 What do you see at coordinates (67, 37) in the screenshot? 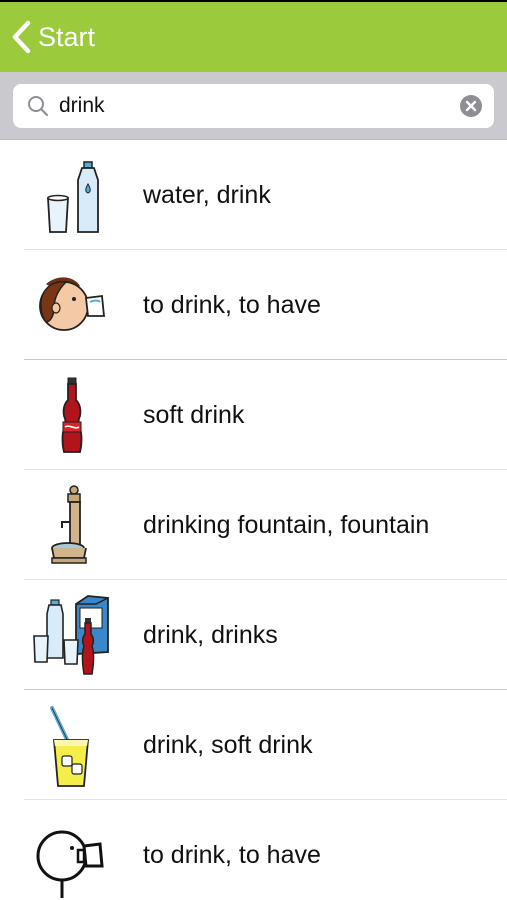
I see `back-button-label: Start` at bounding box center [67, 37].